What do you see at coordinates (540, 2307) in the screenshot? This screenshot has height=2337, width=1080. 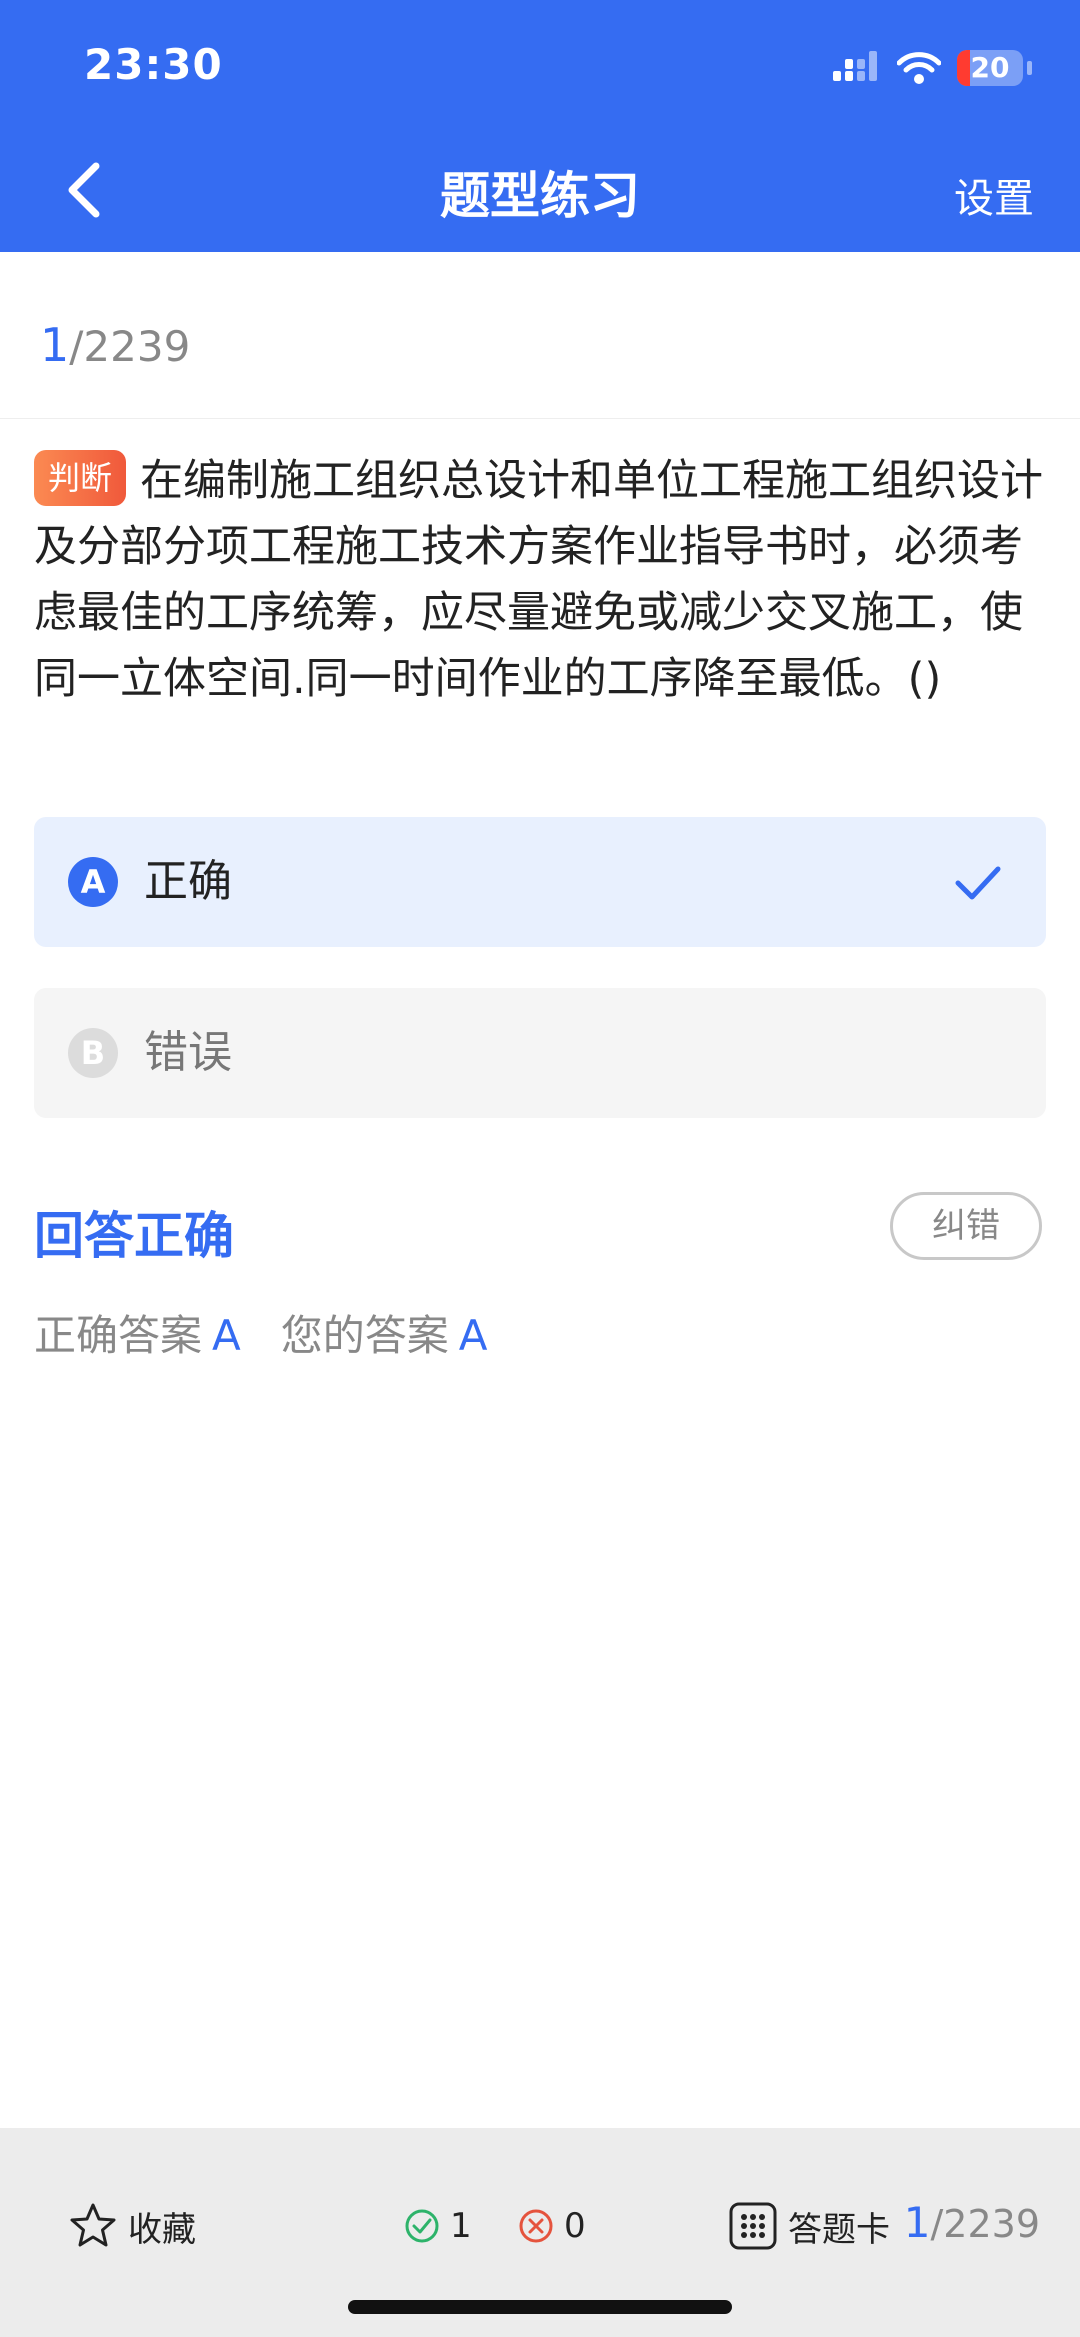 I see `home-indicator` at bounding box center [540, 2307].